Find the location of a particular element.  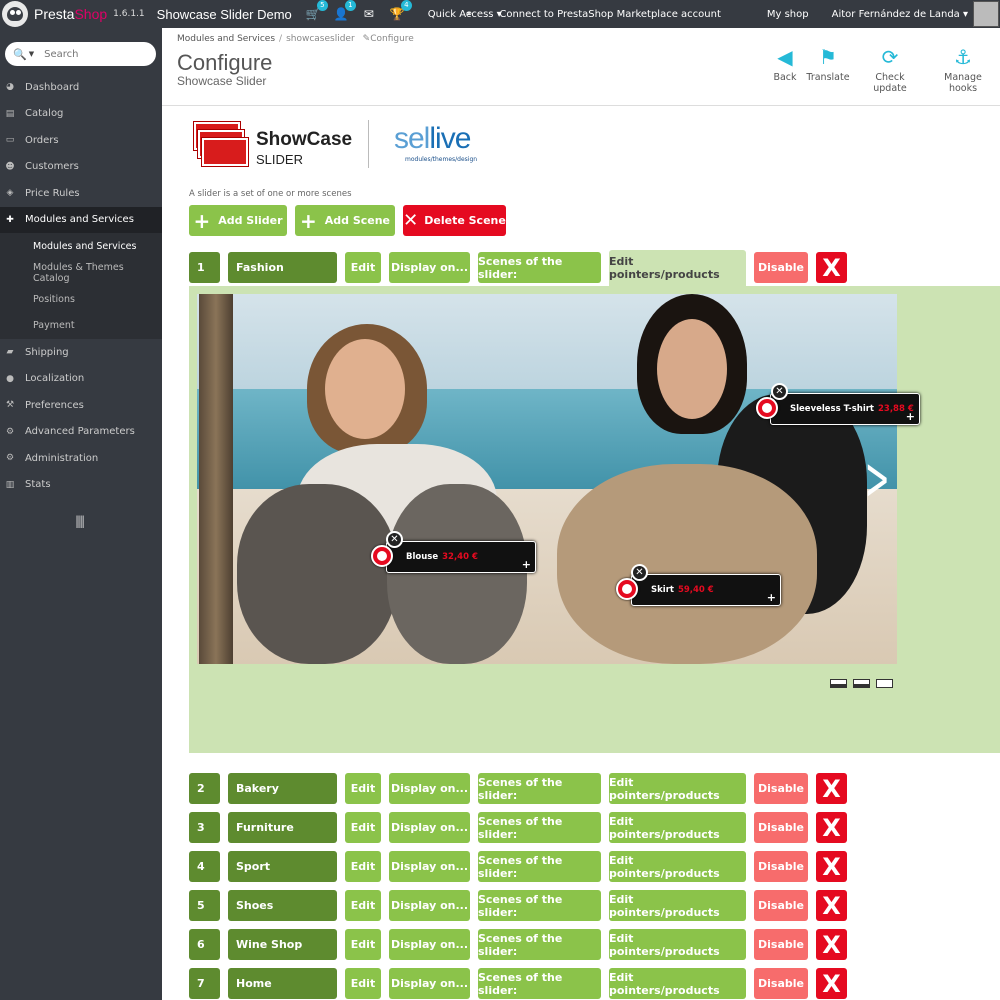

prestashop-logo-icon is located at coordinates (15, 14).